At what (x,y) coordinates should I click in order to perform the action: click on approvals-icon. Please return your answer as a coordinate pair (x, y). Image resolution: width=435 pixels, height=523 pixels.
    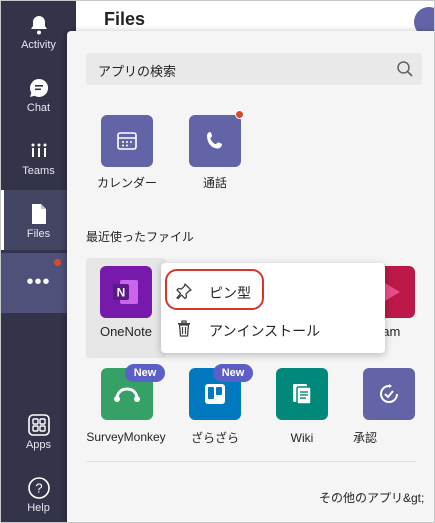
    Looking at the image, I should click on (389, 393).